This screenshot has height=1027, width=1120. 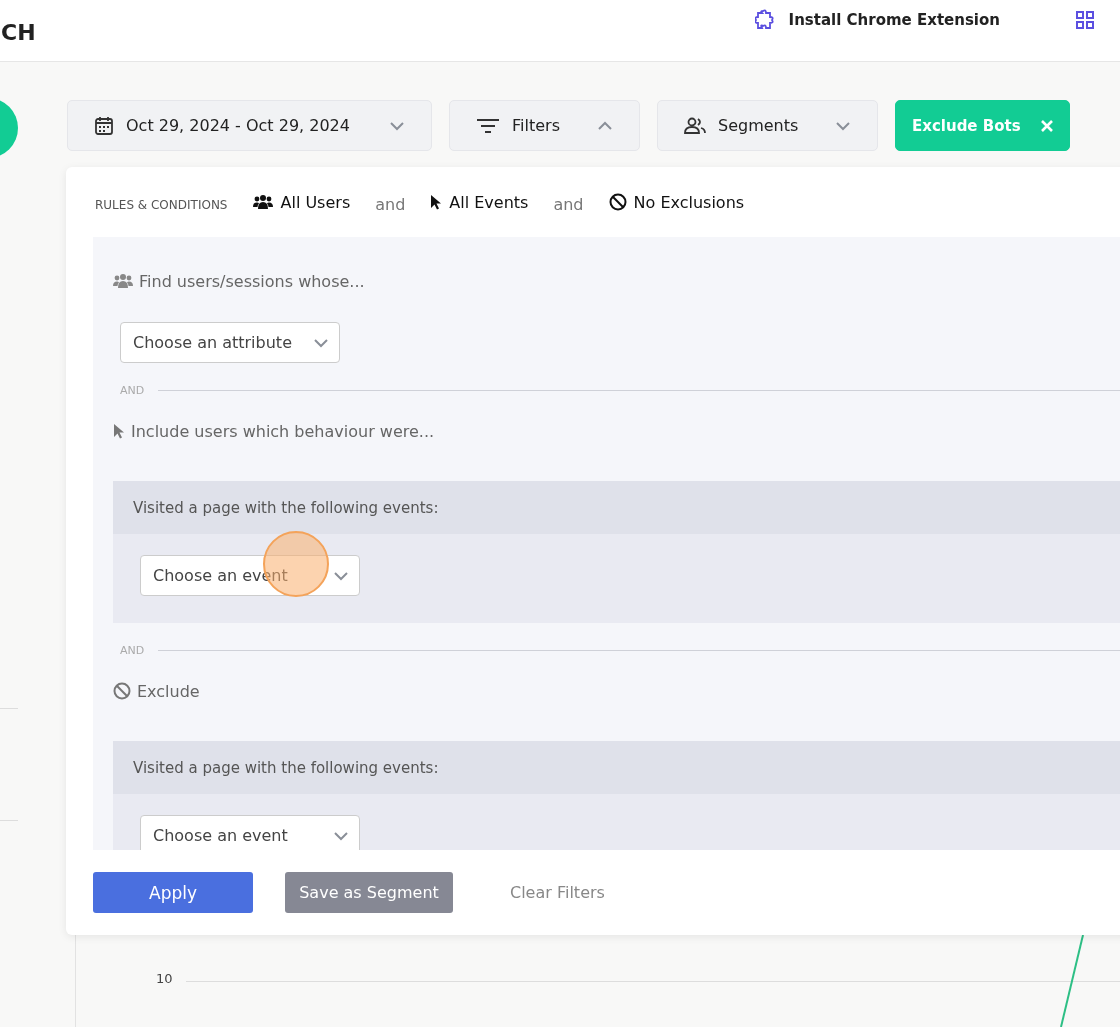 What do you see at coordinates (557, 892) in the screenshot?
I see `clear-filters-link: Clear Filters` at bounding box center [557, 892].